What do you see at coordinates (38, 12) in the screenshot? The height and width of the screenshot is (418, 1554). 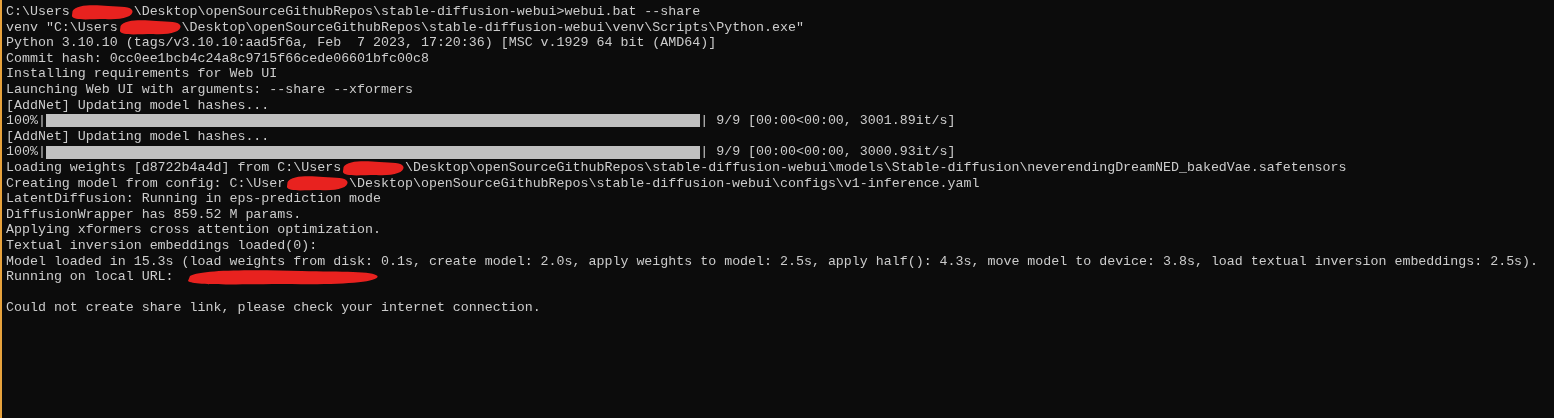 I see `console-text: C:\Users` at bounding box center [38, 12].